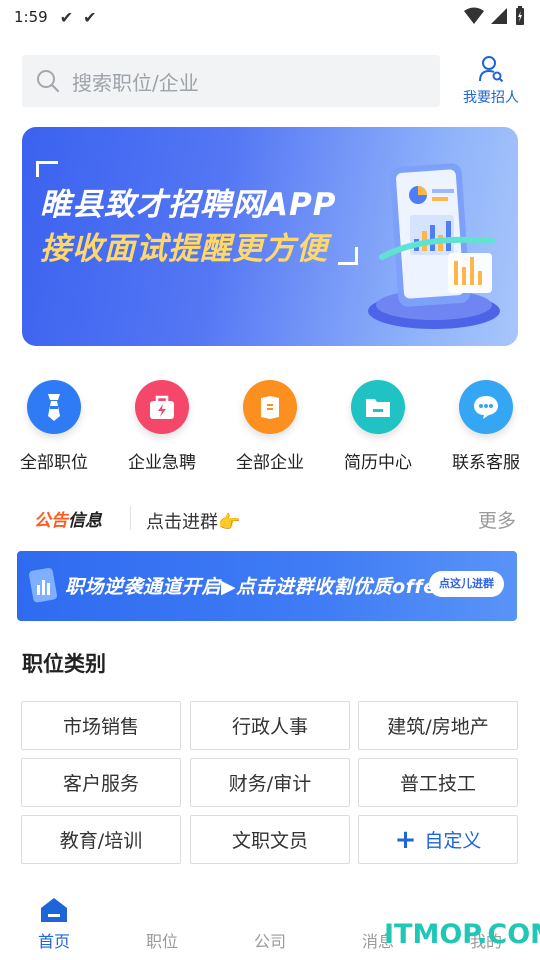 The height and width of the screenshot is (960, 540). I want to click on watermark: ITMOP.COM, so click(462, 934).